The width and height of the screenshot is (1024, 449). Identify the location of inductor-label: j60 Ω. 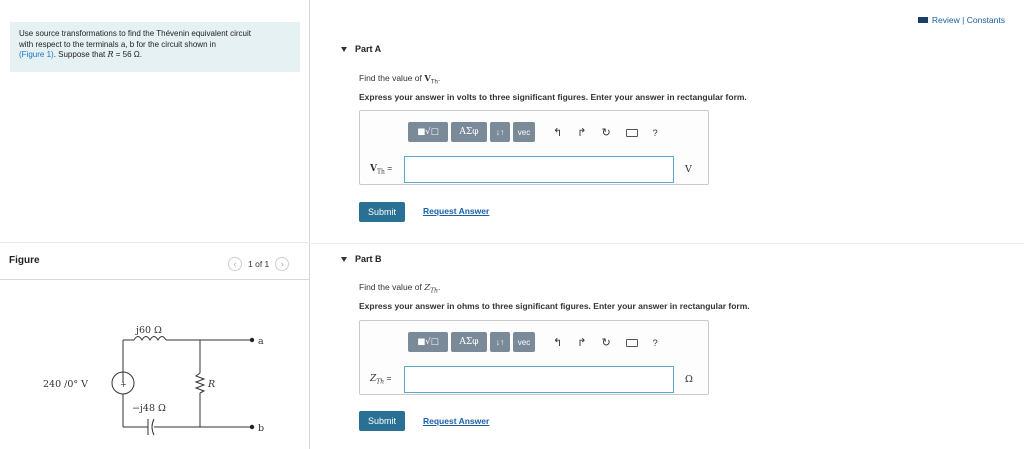
(148, 330).